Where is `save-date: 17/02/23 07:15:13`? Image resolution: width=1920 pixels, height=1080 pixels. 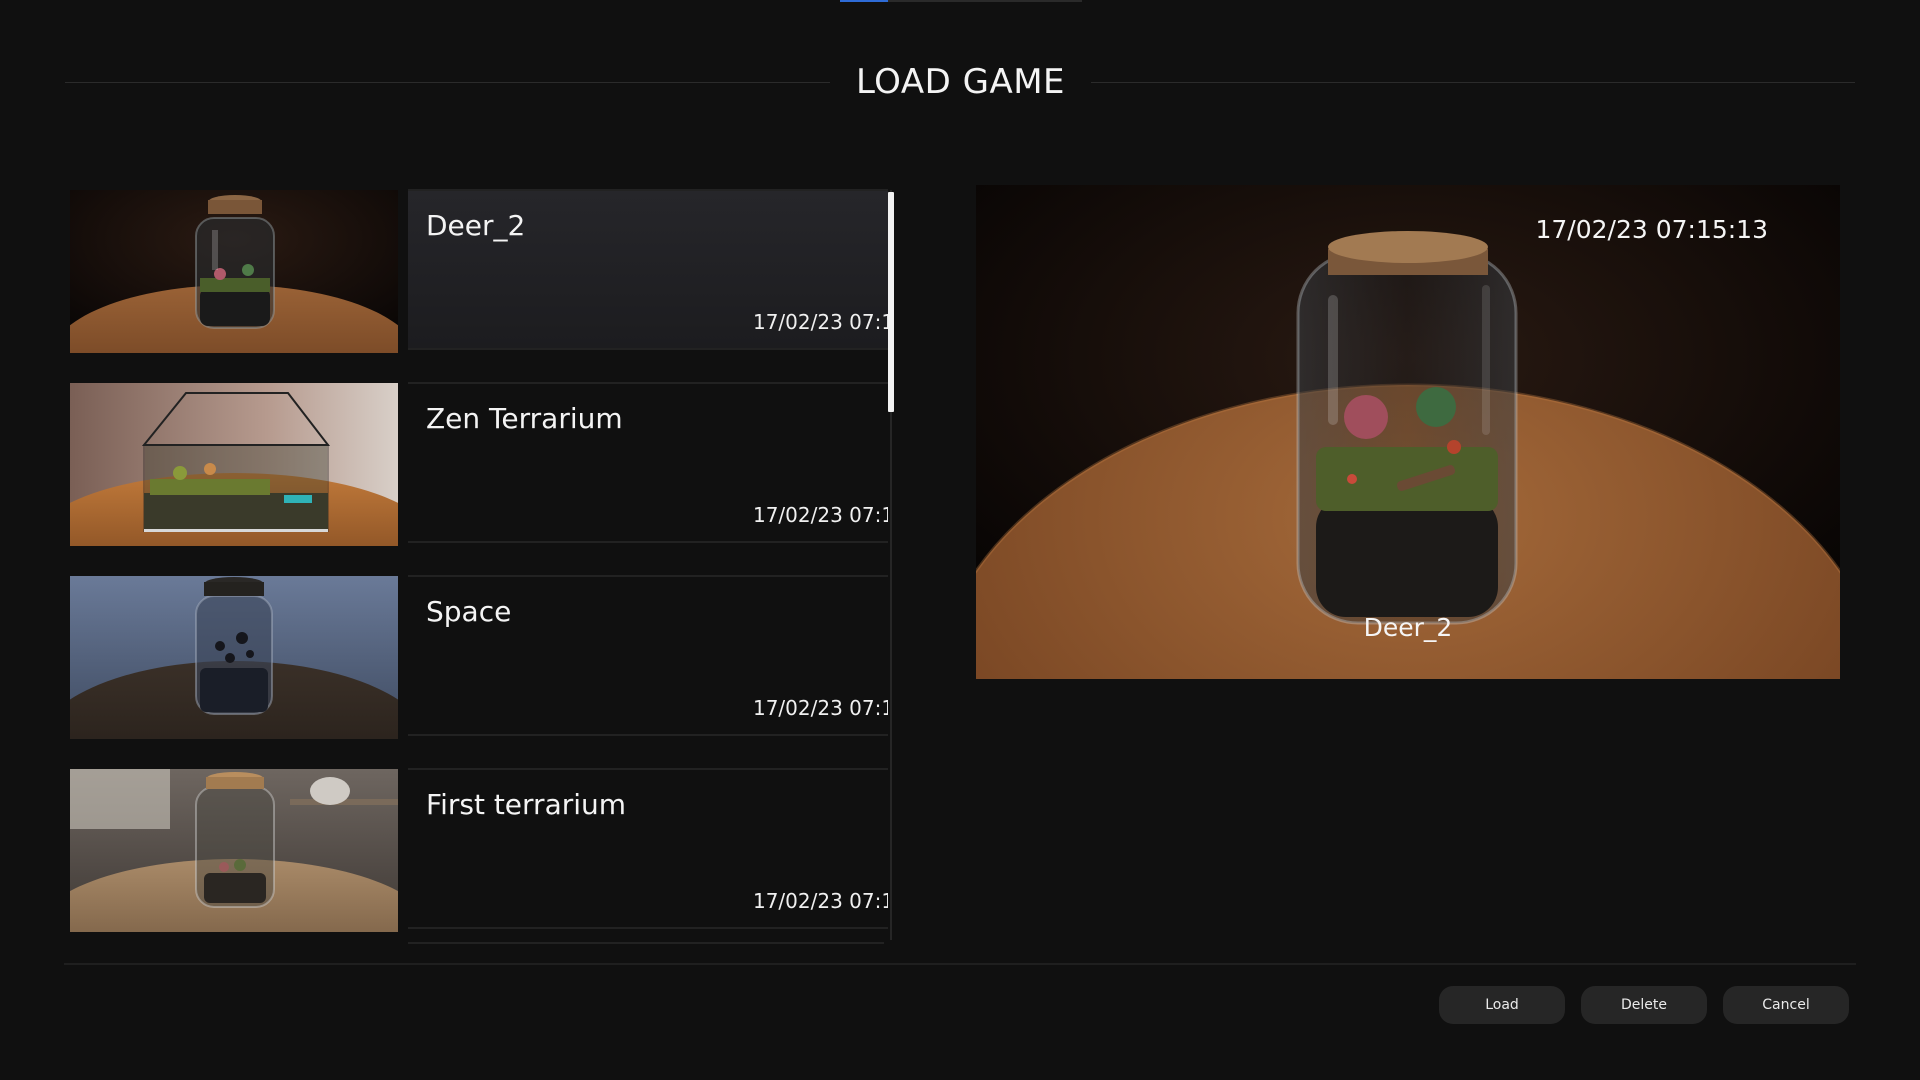 save-date: 17/02/23 07:15:13 is located at coordinates (820, 322).